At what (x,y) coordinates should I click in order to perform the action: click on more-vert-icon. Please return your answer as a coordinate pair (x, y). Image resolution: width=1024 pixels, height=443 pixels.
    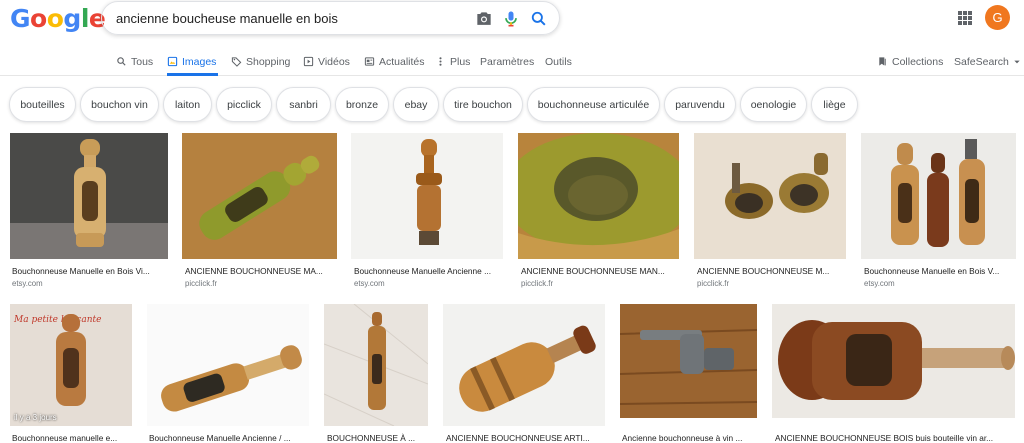
    Looking at the image, I should click on (440, 61).